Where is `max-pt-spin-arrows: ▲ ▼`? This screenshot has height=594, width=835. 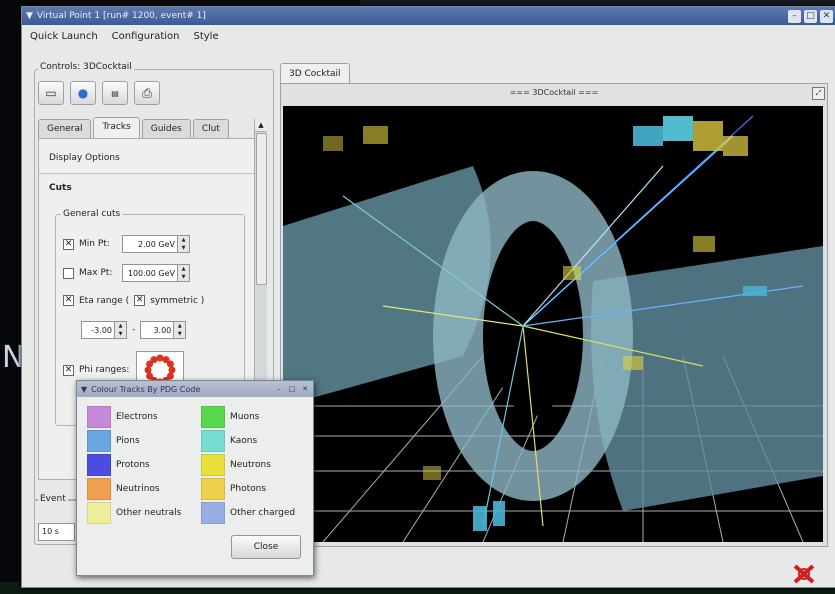
max-pt-spin-arrows: ▲ ▼ is located at coordinates (183, 273).